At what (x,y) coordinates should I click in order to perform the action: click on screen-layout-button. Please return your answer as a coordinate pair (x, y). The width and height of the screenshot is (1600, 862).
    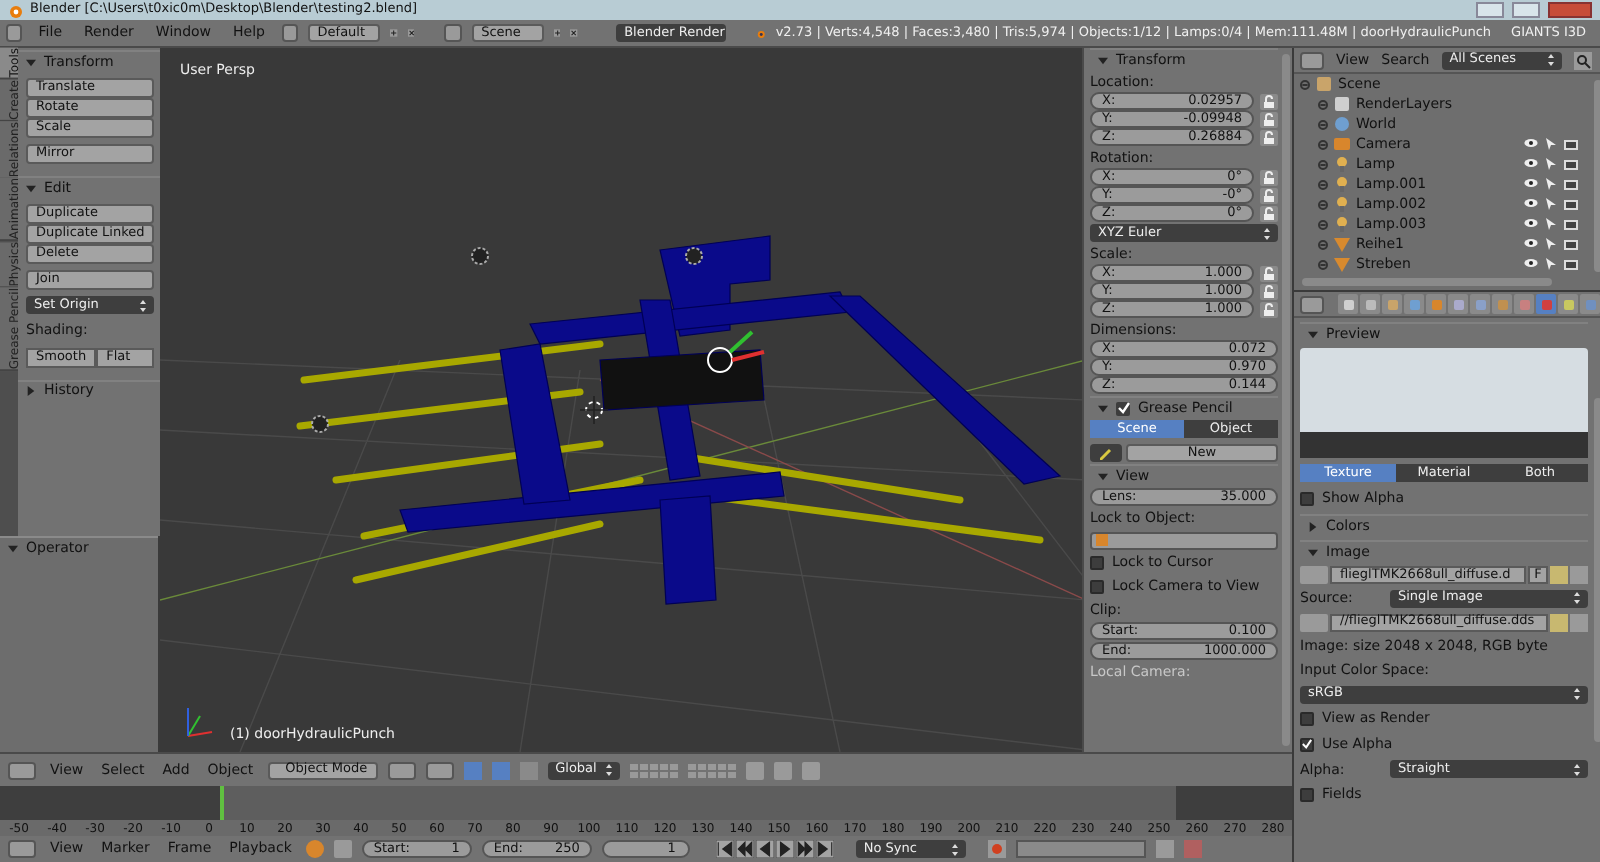
    Looking at the image, I should click on (289, 33).